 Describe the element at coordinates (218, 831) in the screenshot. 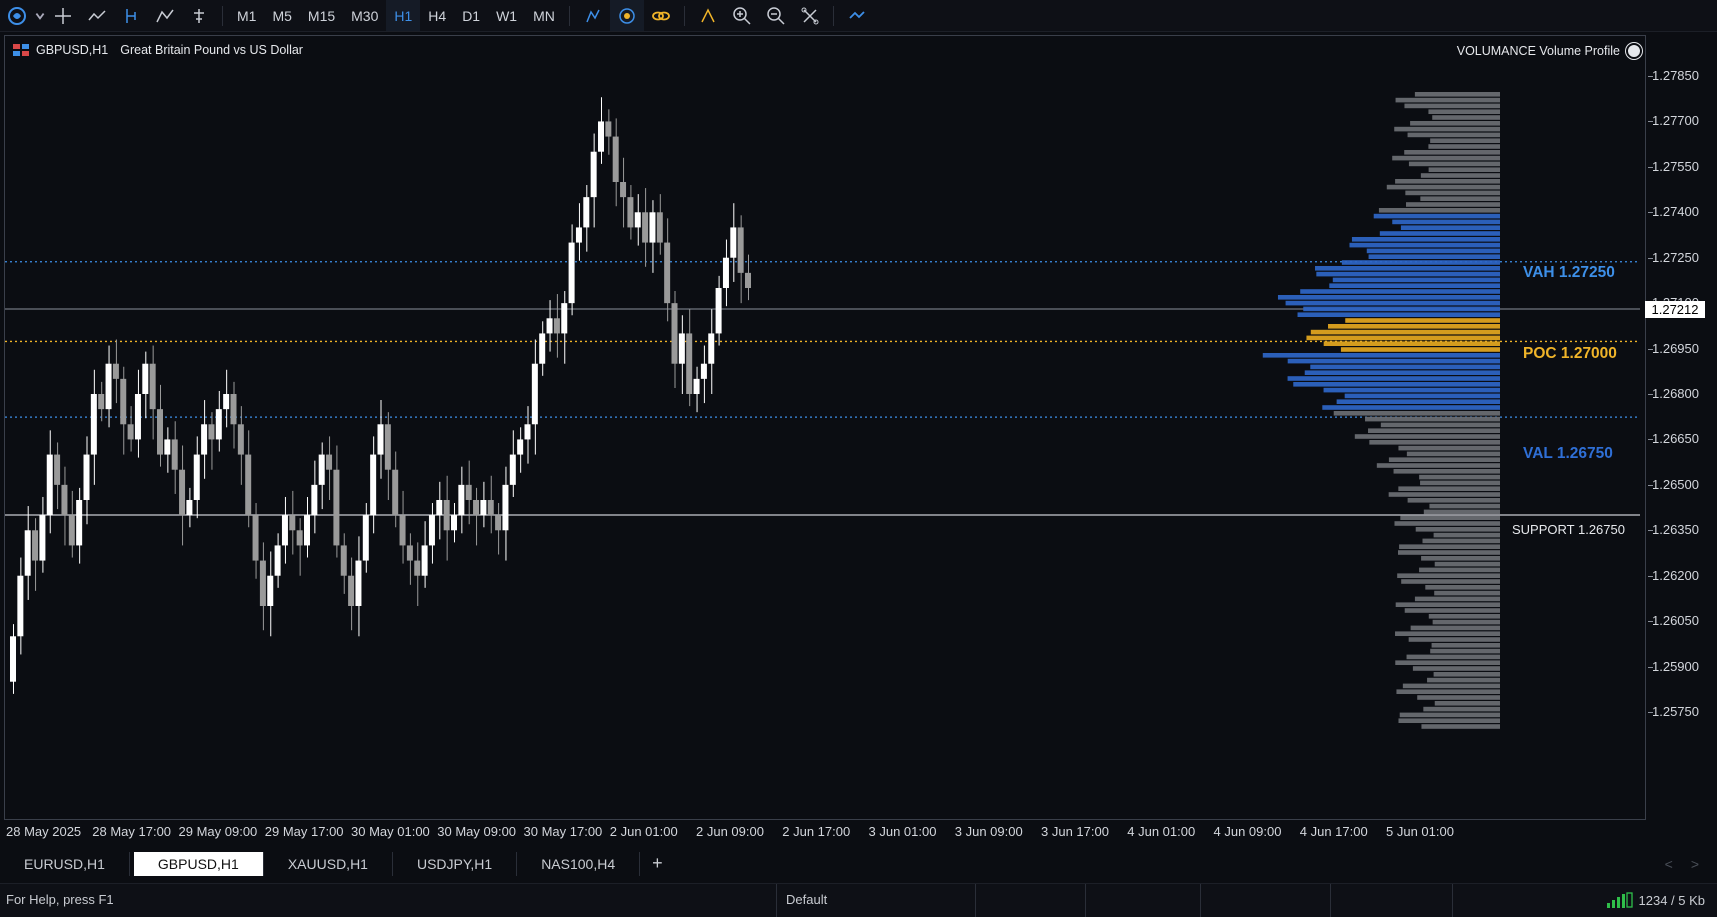

I see `time-tick-label: 29 May 09:00` at that location.